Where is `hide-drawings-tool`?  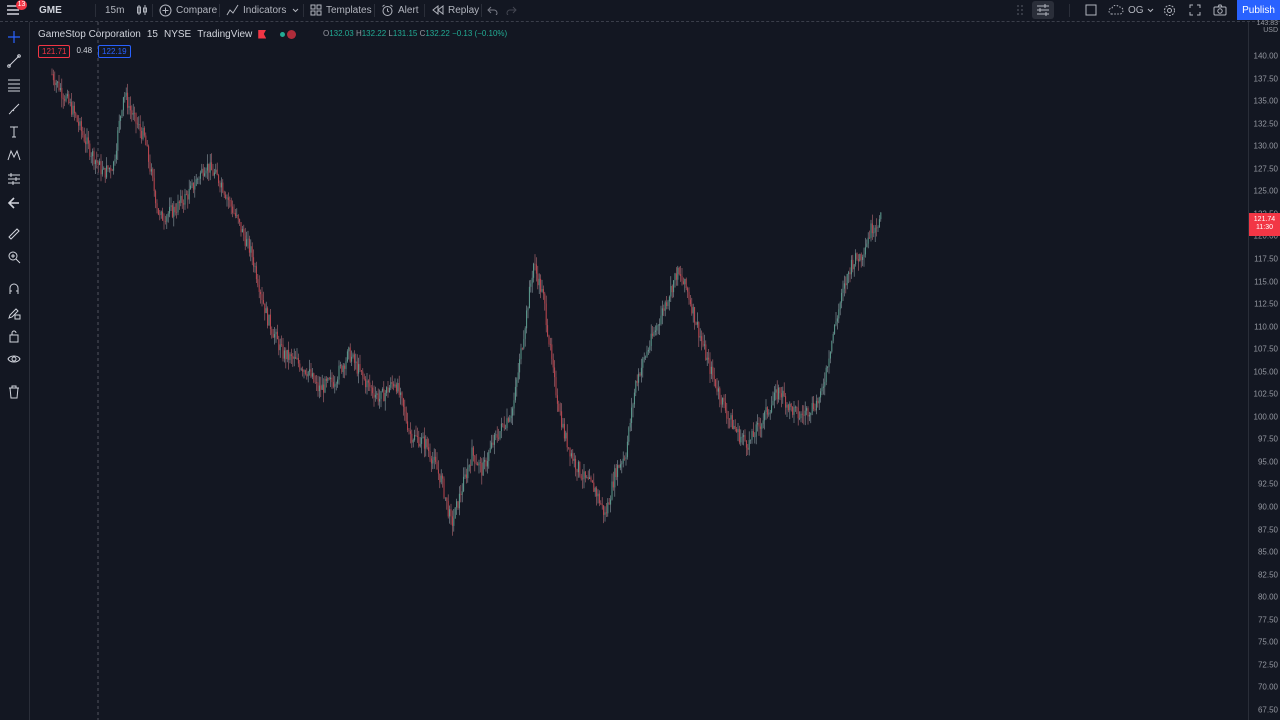
hide-drawings-tool is located at coordinates (14, 359).